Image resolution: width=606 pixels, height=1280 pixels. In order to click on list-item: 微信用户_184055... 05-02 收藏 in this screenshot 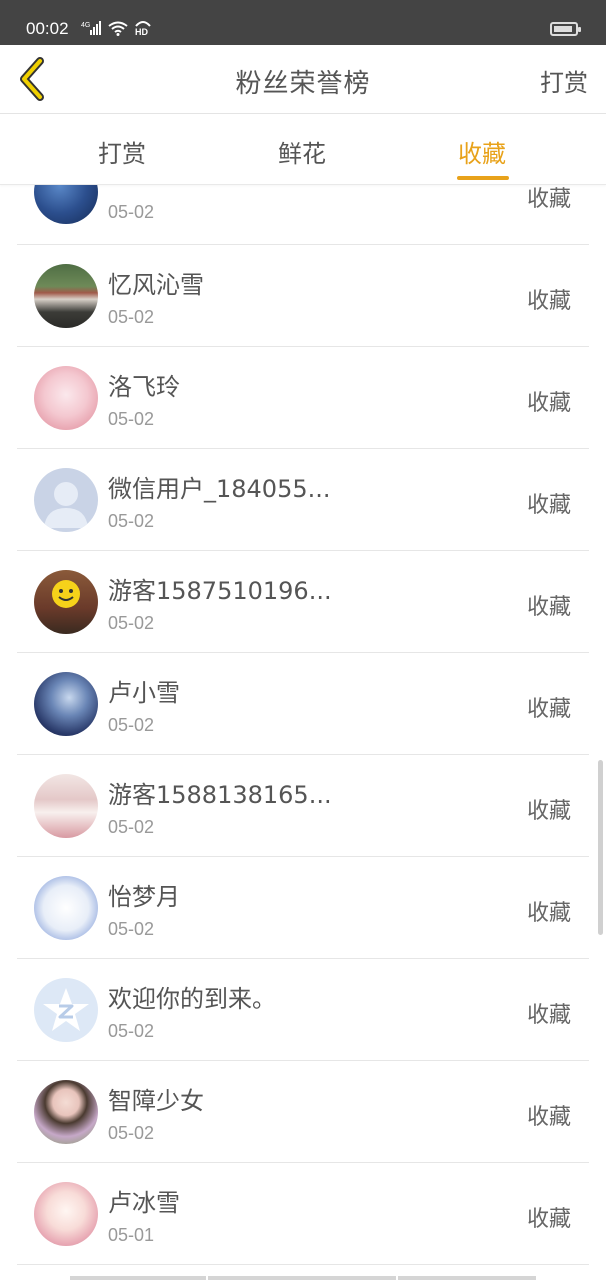, I will do `click(303, 500)`.